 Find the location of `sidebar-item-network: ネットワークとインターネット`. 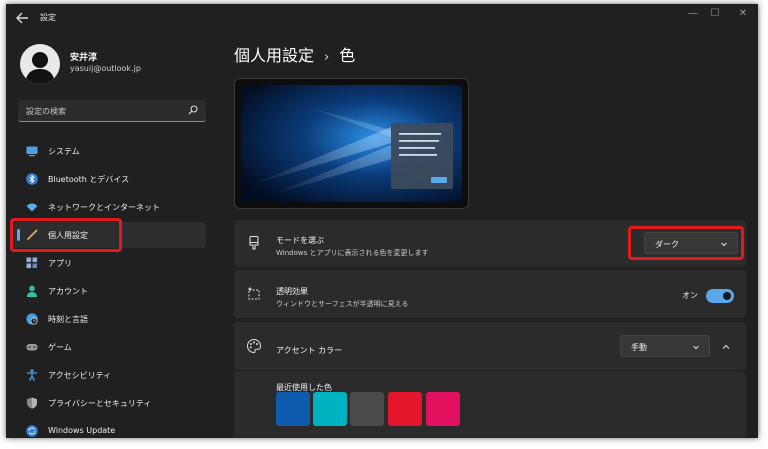

sidebar-item-network: ネットワークとインターネット is located at coordinates (110, 207).